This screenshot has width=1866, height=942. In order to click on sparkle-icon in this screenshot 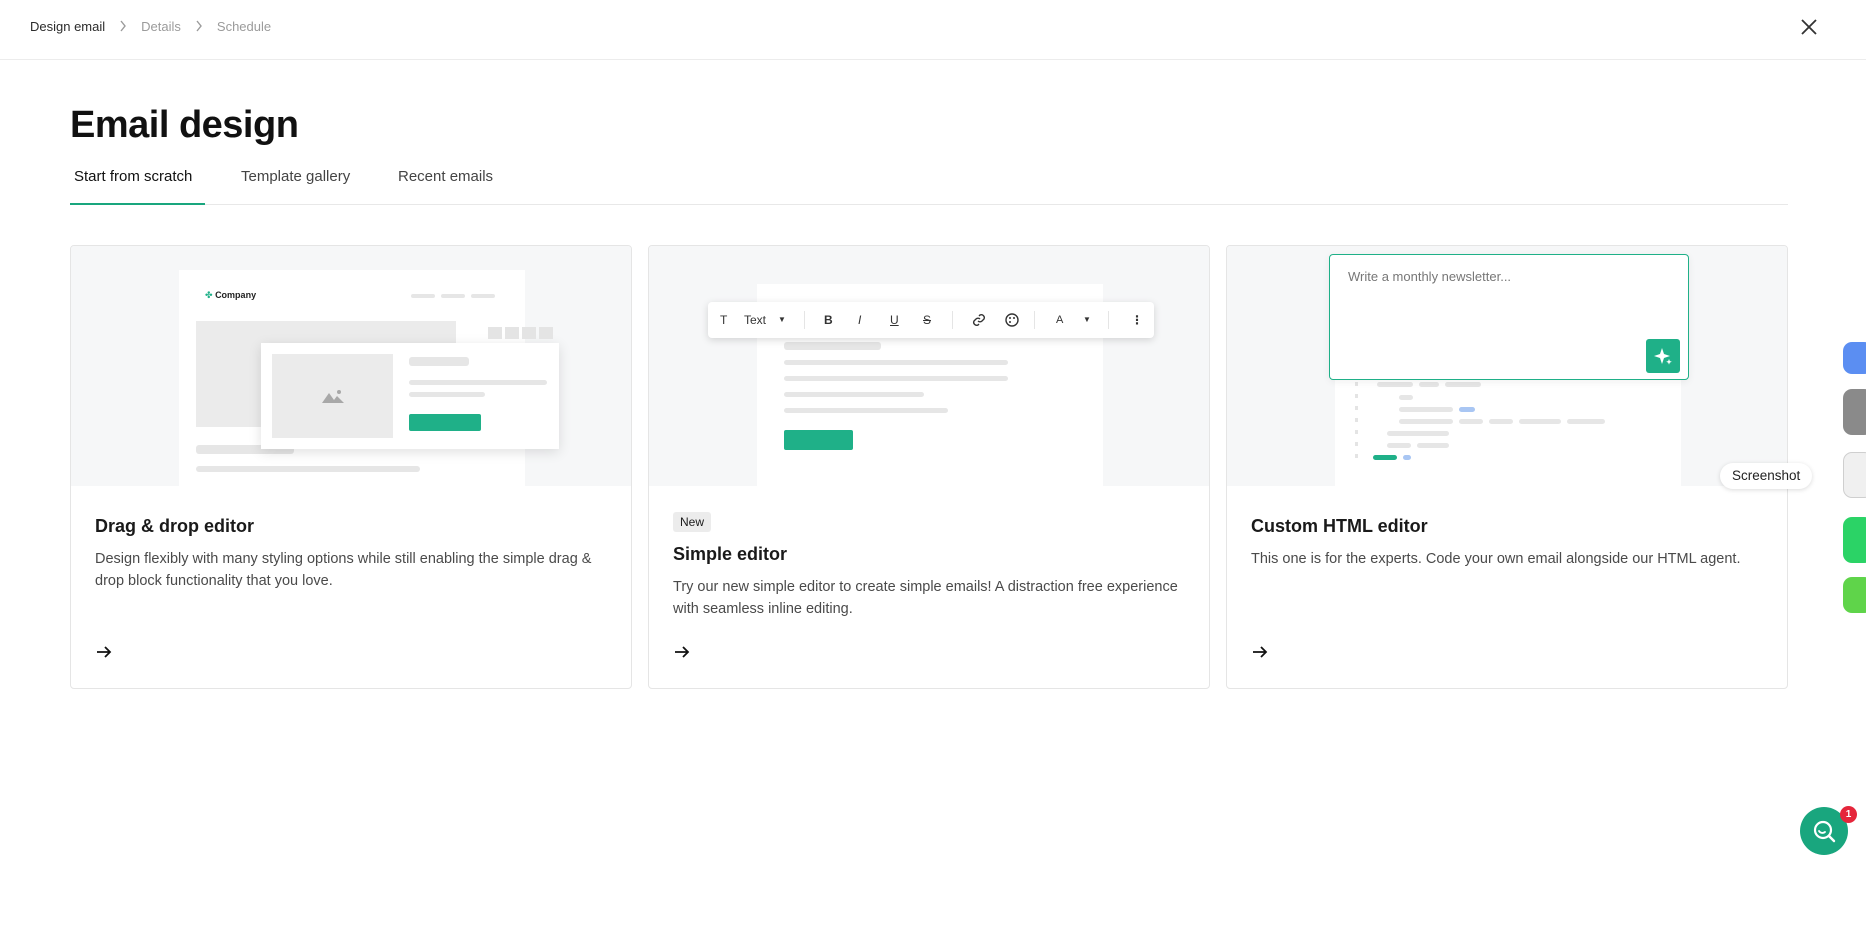, I will do `click(1663, 356)`.